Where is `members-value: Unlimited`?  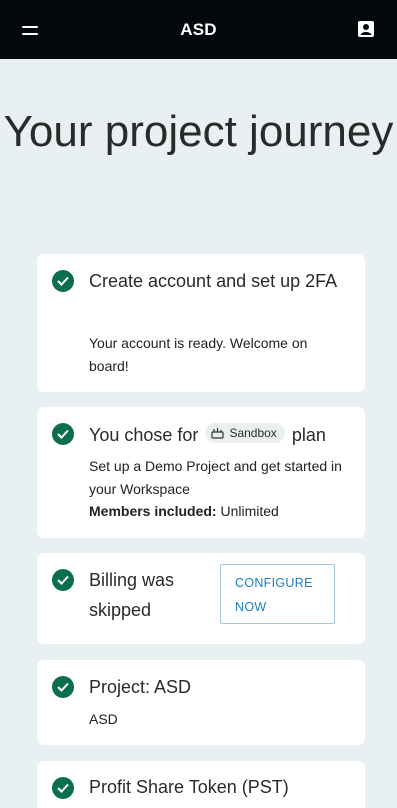
members-value: Unlimited is located at coordinates (249, 511).